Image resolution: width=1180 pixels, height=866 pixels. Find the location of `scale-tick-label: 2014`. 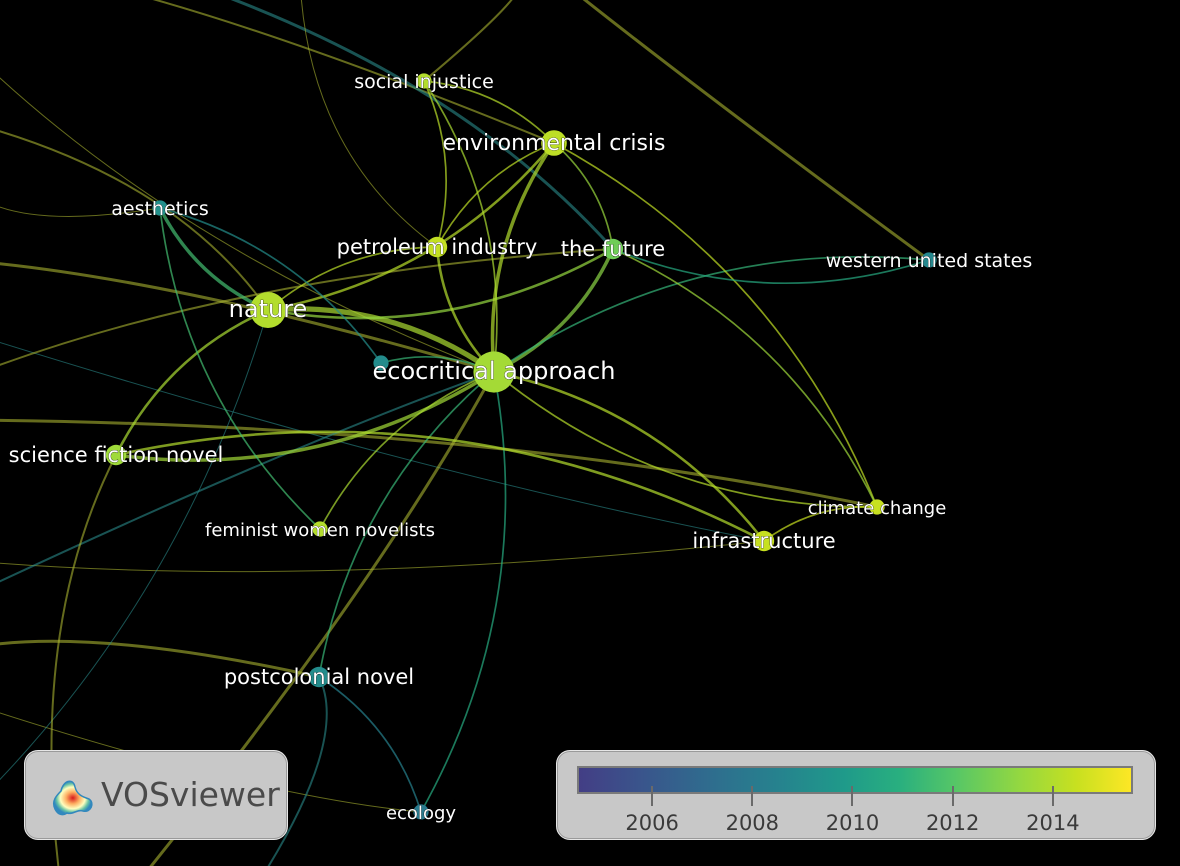

scale-tick-label: 2014 is located at coordinates (1053, 823).